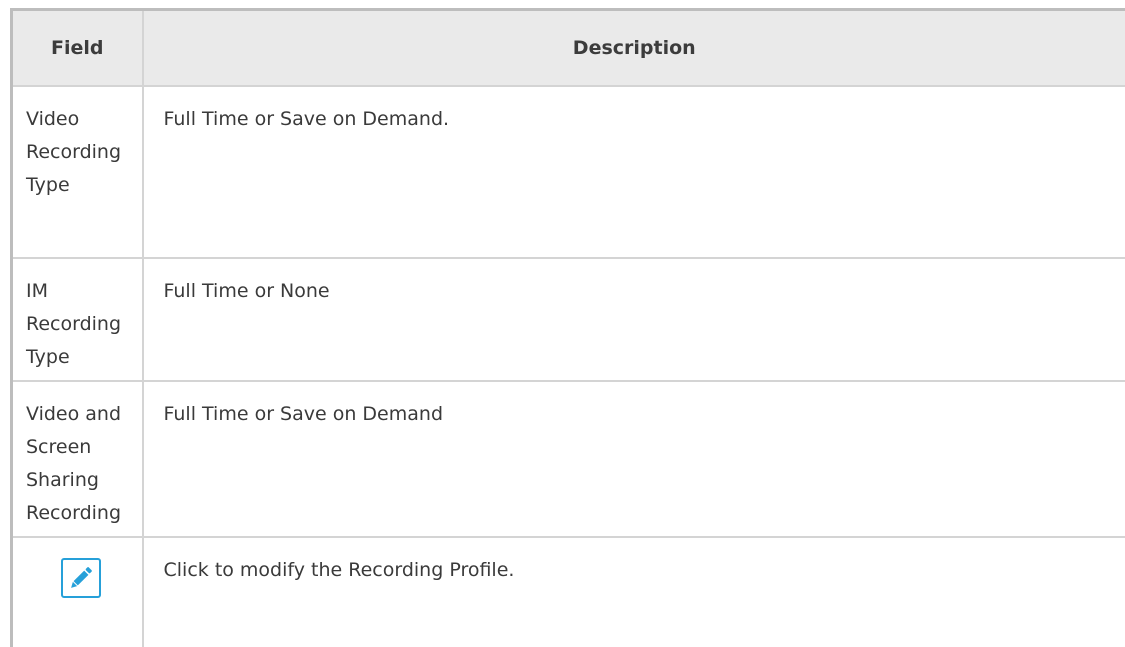 This screenshot has height=647, width=1125. I want to click on field-cell: IM Recording Type, so click(77, 319).